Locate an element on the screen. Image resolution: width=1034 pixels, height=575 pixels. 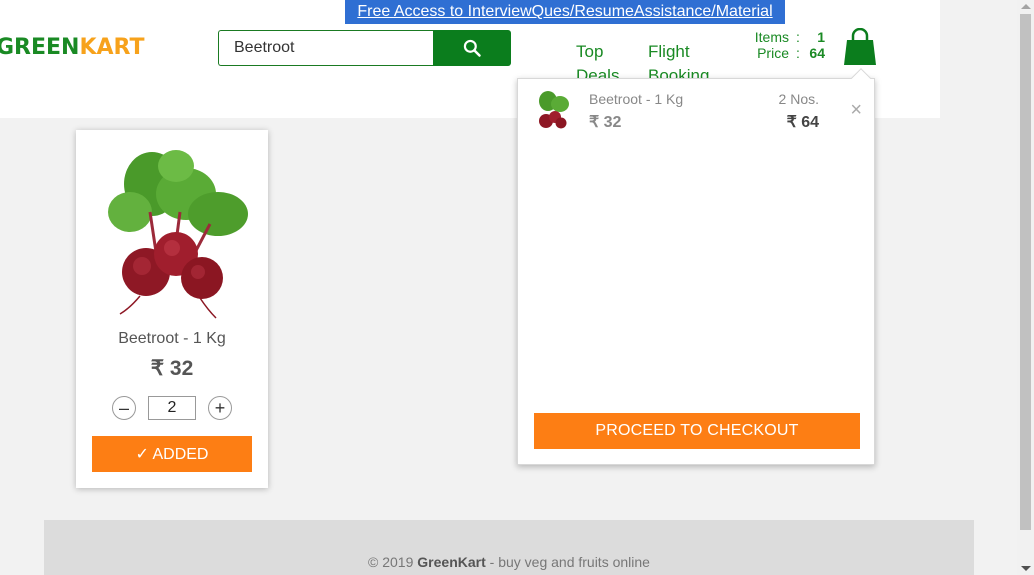
added-button: ✓ ADDED is located at coordinates (172, 454).